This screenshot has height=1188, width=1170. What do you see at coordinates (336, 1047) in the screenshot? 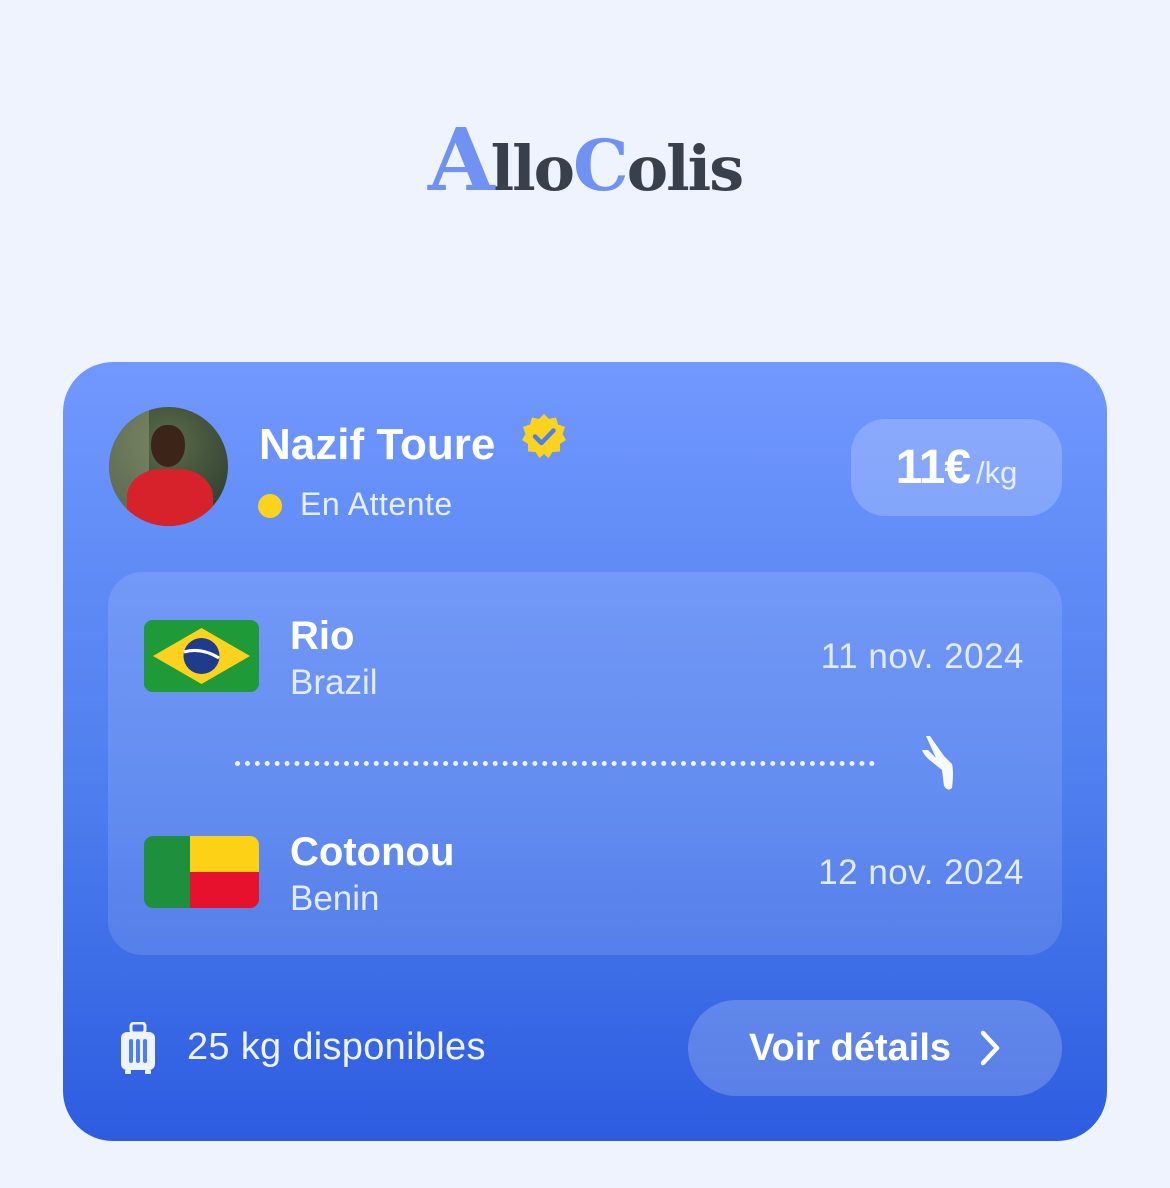
I see `available-capacity: 25 kg disponibles` at bounding box center [336, 1047].